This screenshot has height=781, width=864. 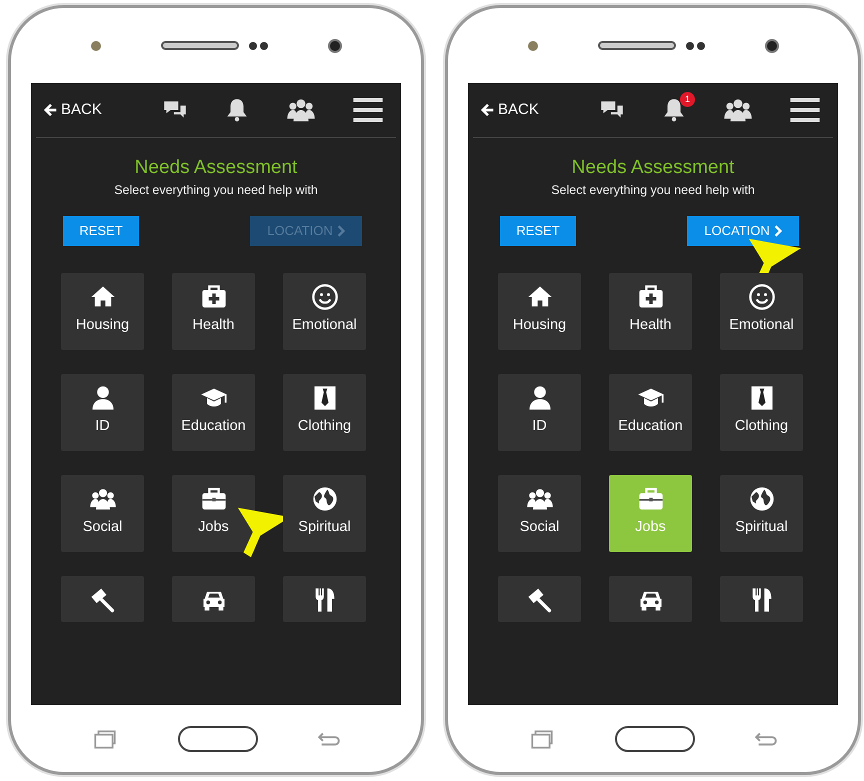 I want to click on notification-badge: 1, so click(x=687, y=99).